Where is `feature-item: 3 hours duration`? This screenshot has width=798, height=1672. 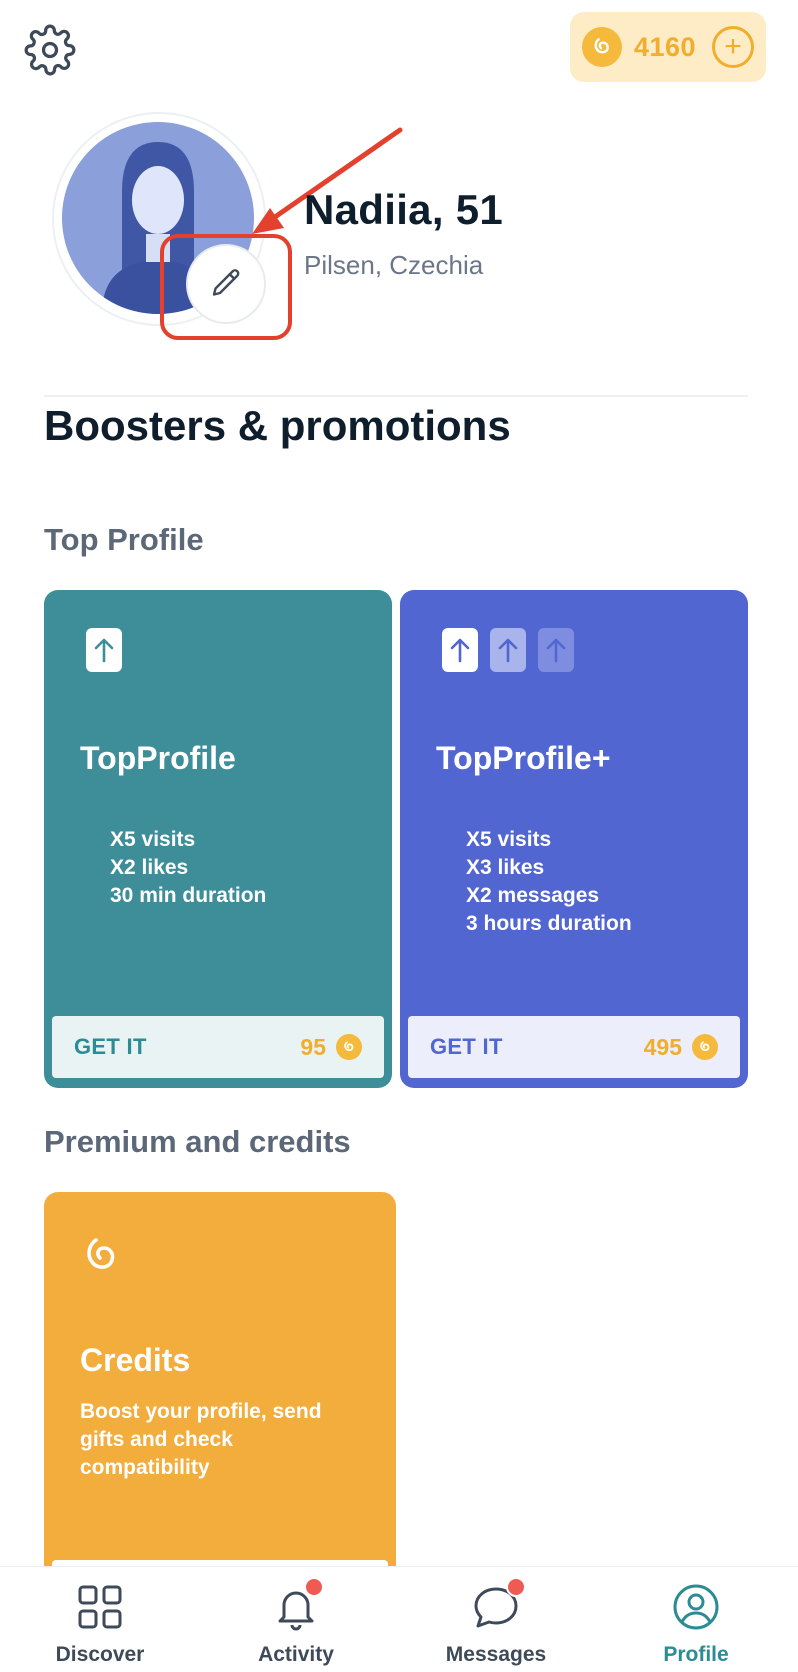
feature-item: 3 hours duration is located at coordinates (549, 923).